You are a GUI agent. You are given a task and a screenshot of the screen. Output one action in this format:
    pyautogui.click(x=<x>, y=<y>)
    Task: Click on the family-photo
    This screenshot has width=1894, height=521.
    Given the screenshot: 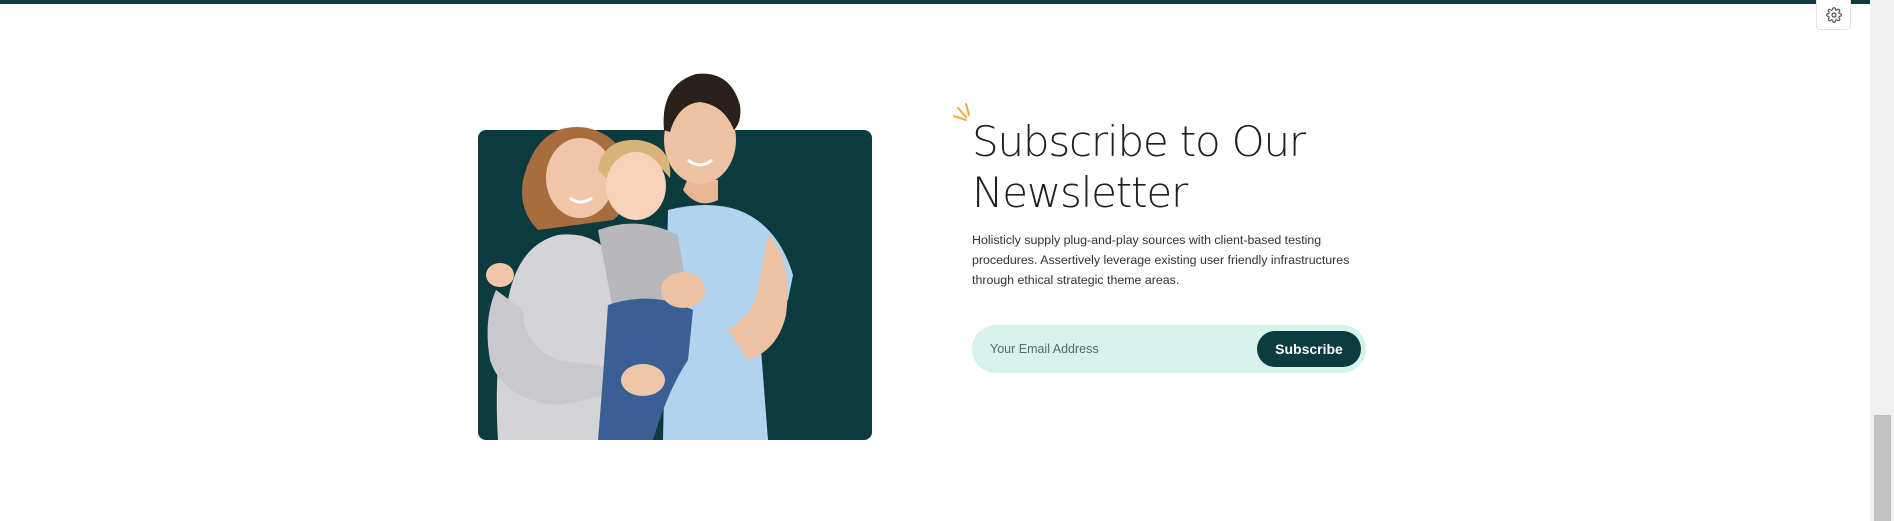 What is the action you would take?
    pyautogui.click(x=639, y=256)
    